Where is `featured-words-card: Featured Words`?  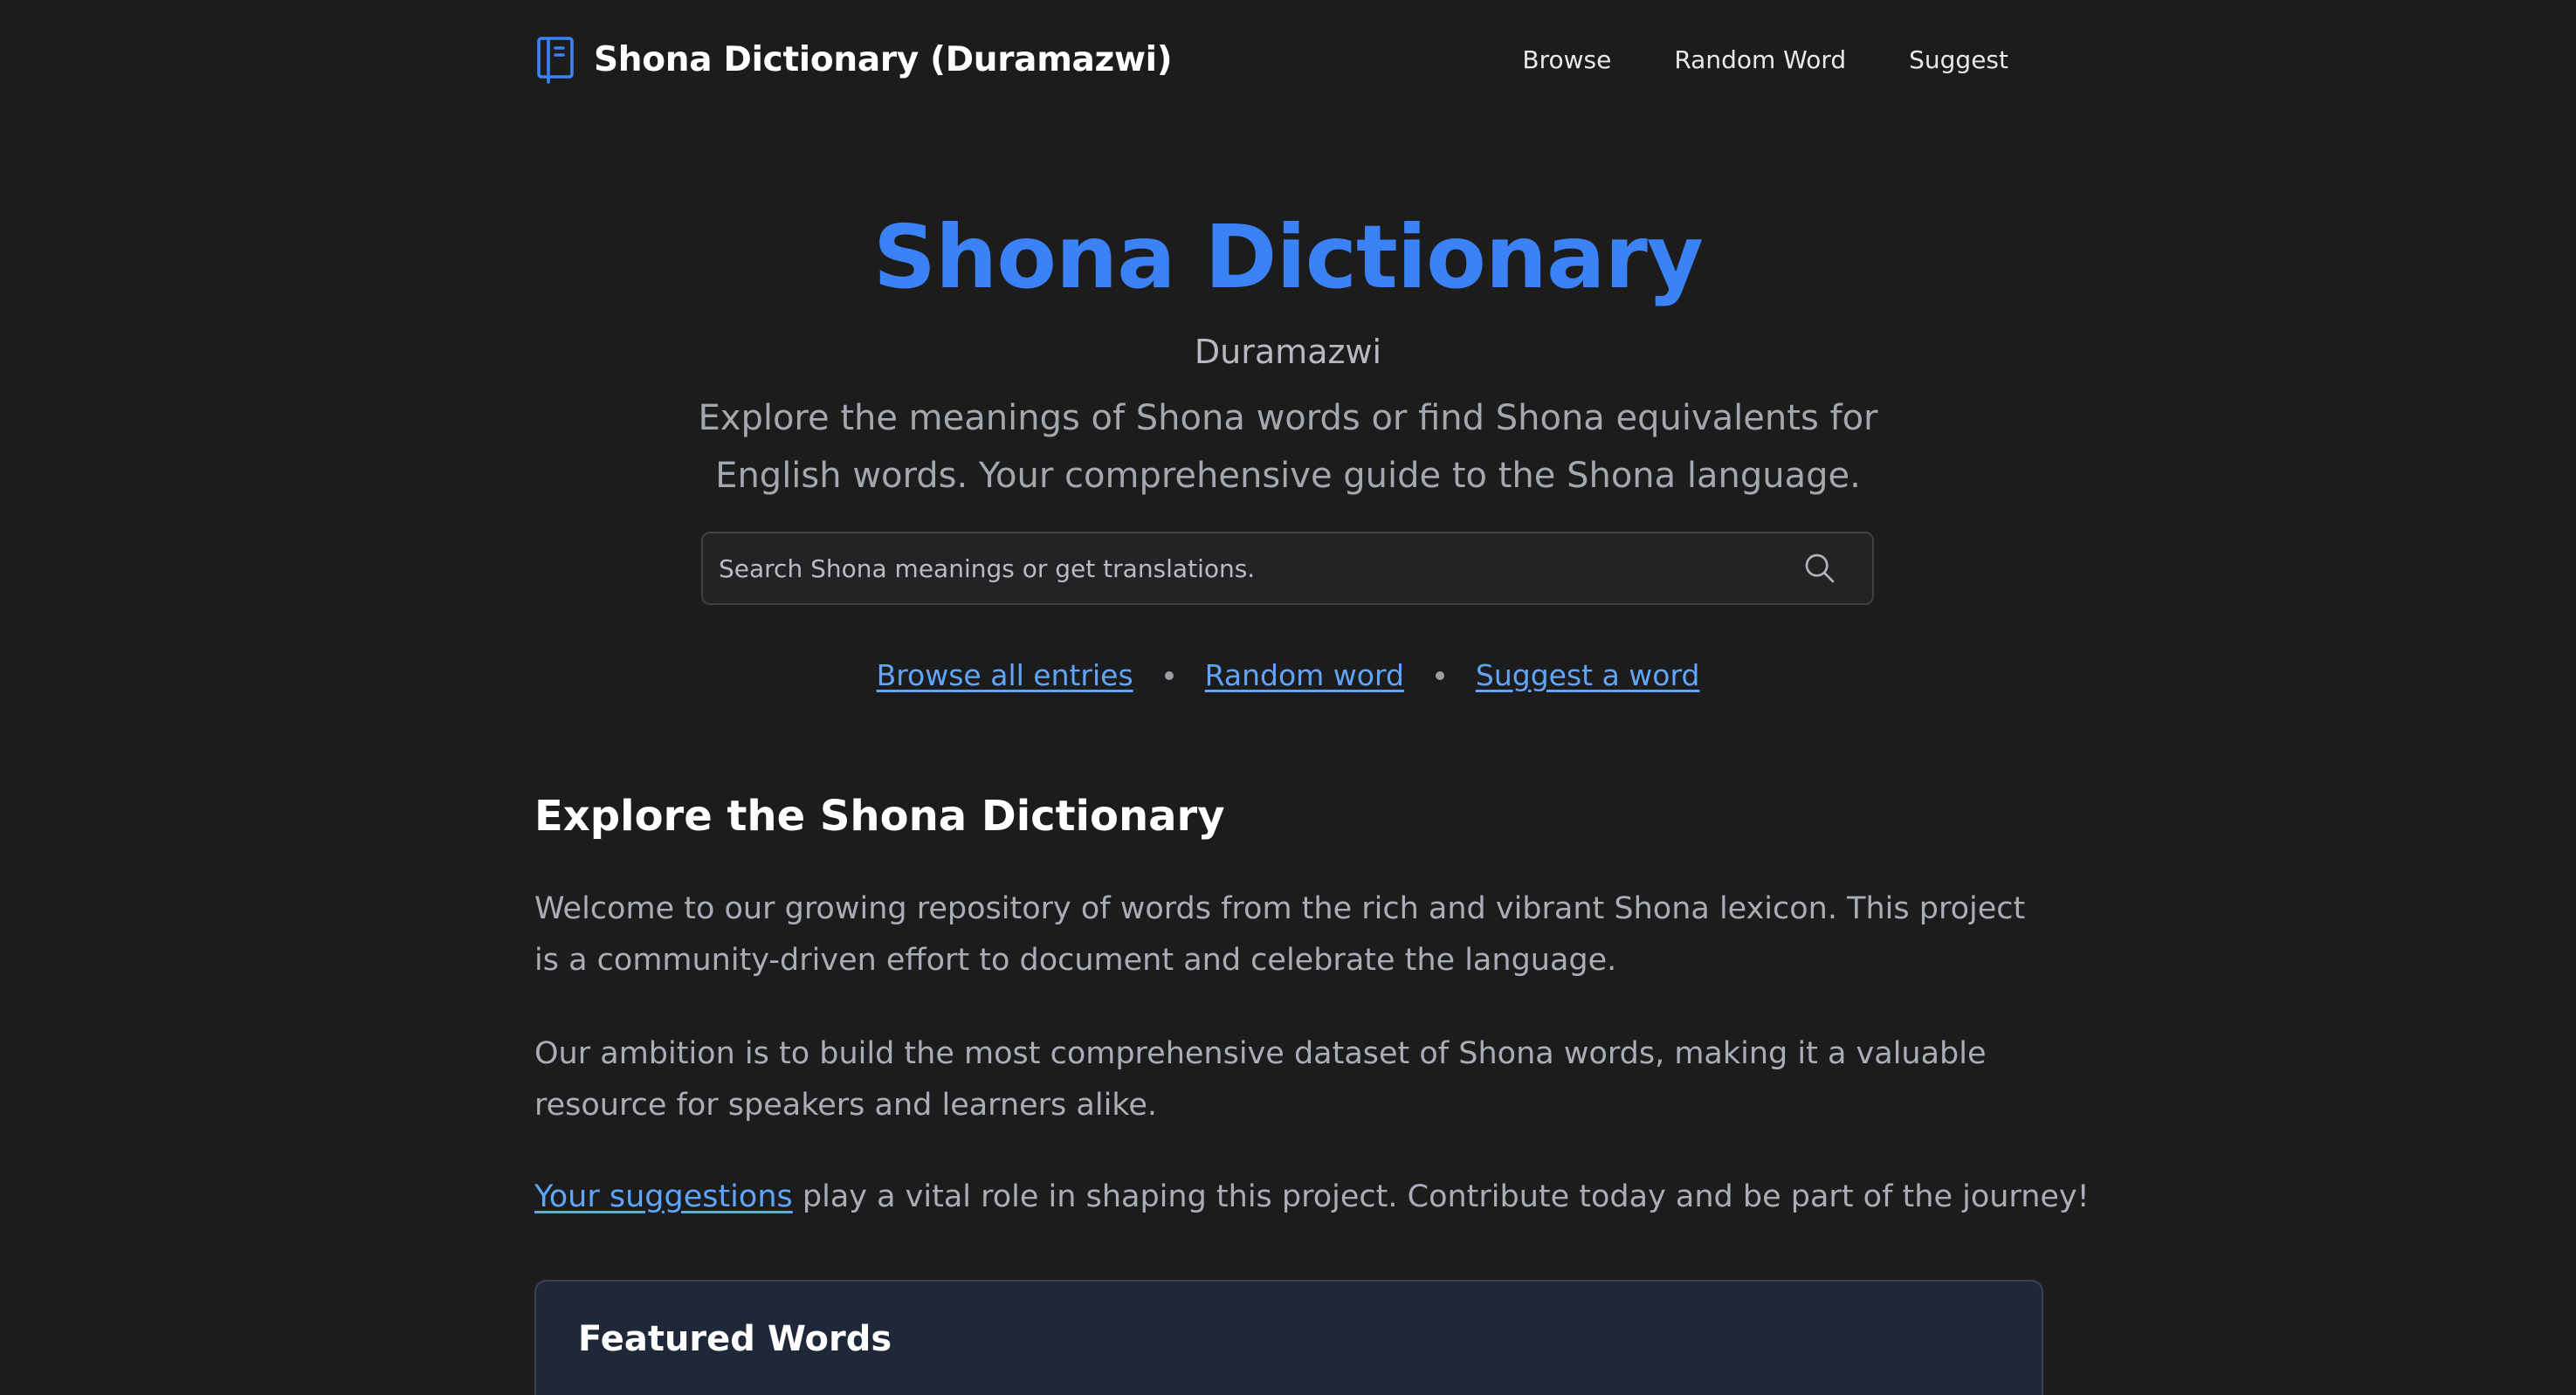 featured-words-card: Featured Words is located at coordinates (1288, 1337).